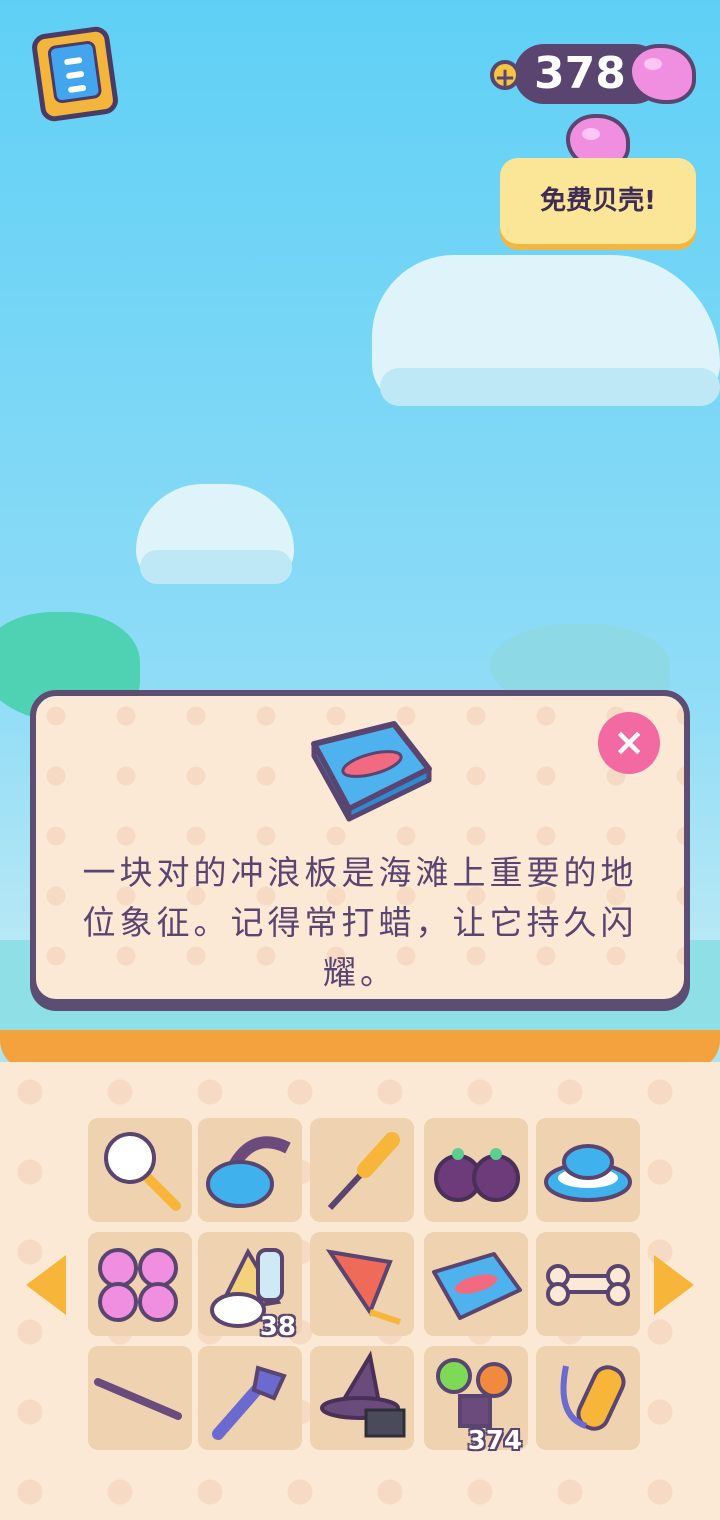 Image resolution: width=720 pixels, height=1520 pixels. What do you see at coordinates (550, 387) in the screenshot?
I see `cloud-large-base` at bounding box center [550, 387].